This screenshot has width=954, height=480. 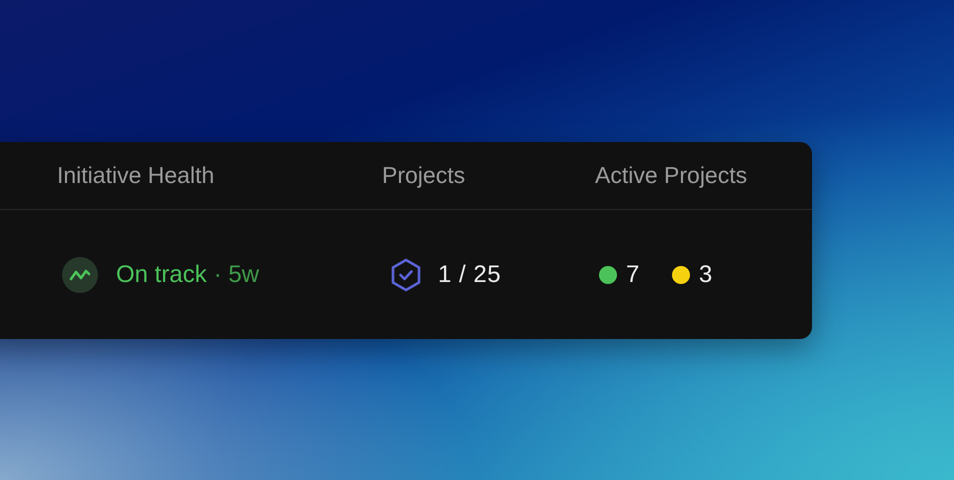 What do you see at coordinates (136, 175) in the screenshot?
I see `column-header: Initiative Health` at bounding box center [136, 175].